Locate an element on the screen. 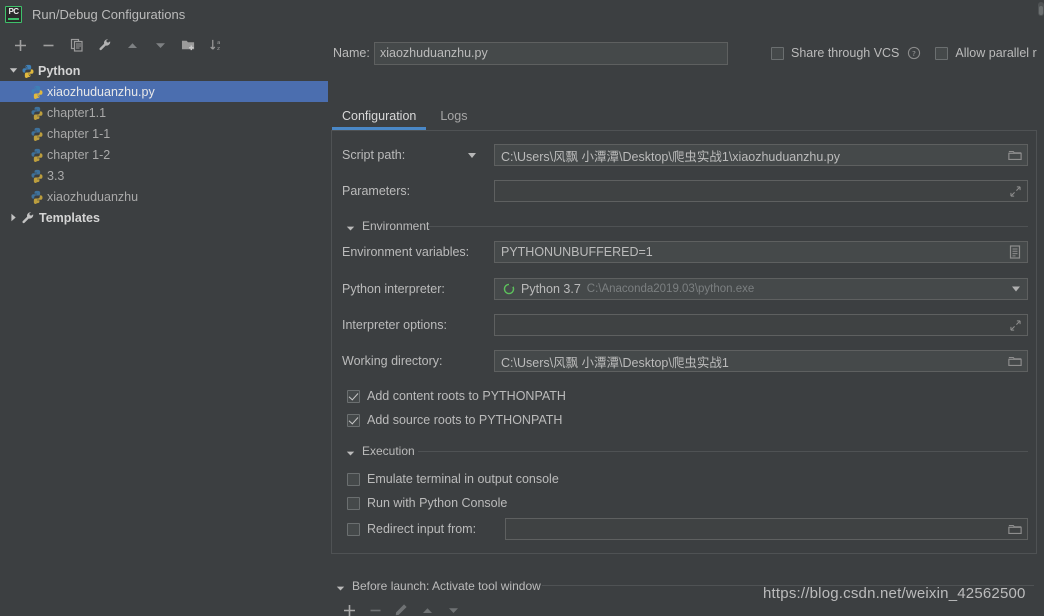  pycharm-logo-icon: PC is located at coordinates (13, 14).